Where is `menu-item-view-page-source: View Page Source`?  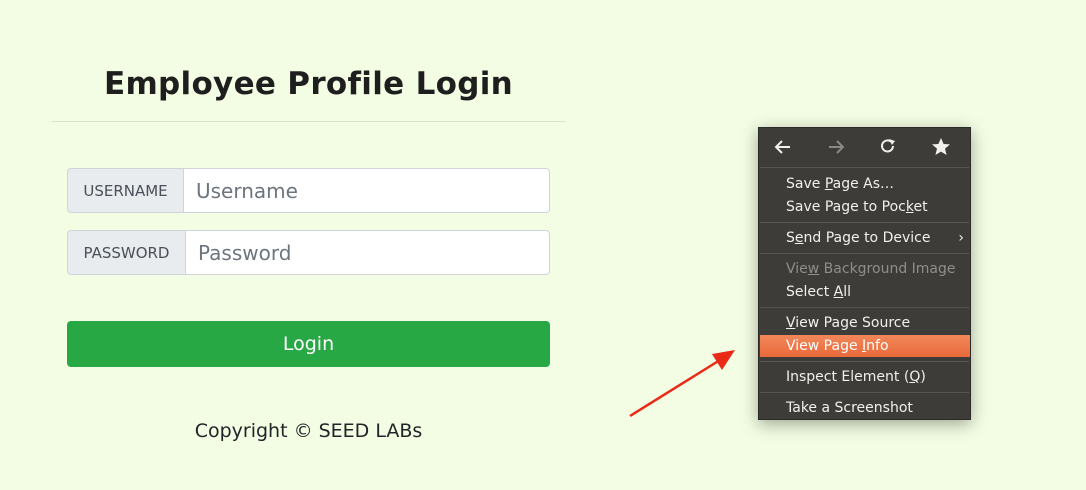 menu-item-view-page-source: View Page Source is located at coordinates (865, 323).